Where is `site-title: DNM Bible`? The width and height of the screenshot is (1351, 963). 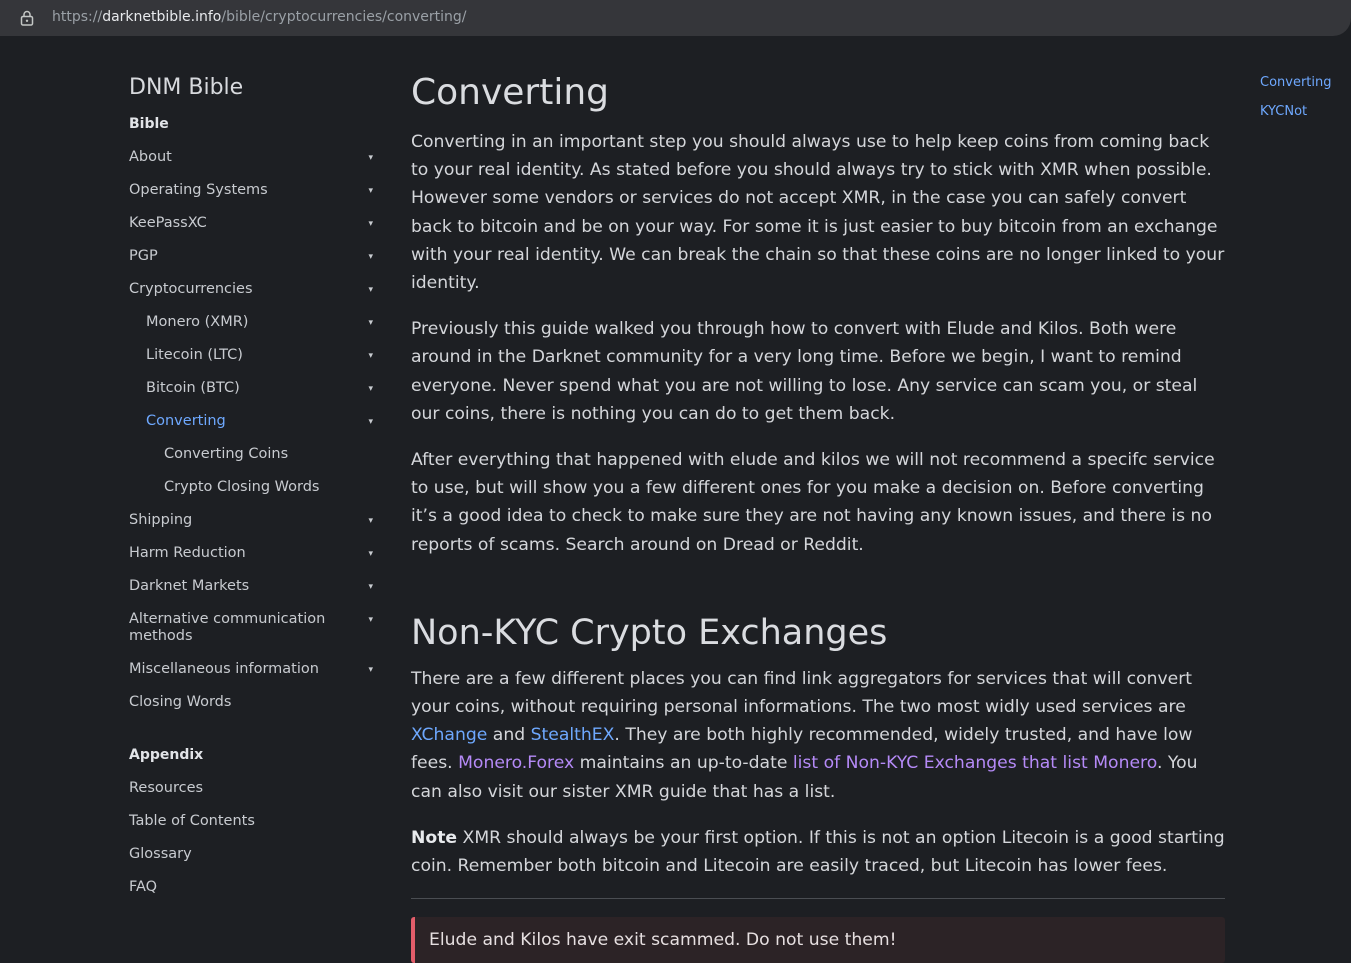 site-title: DNM Bible is located at coordinates (254, 90).